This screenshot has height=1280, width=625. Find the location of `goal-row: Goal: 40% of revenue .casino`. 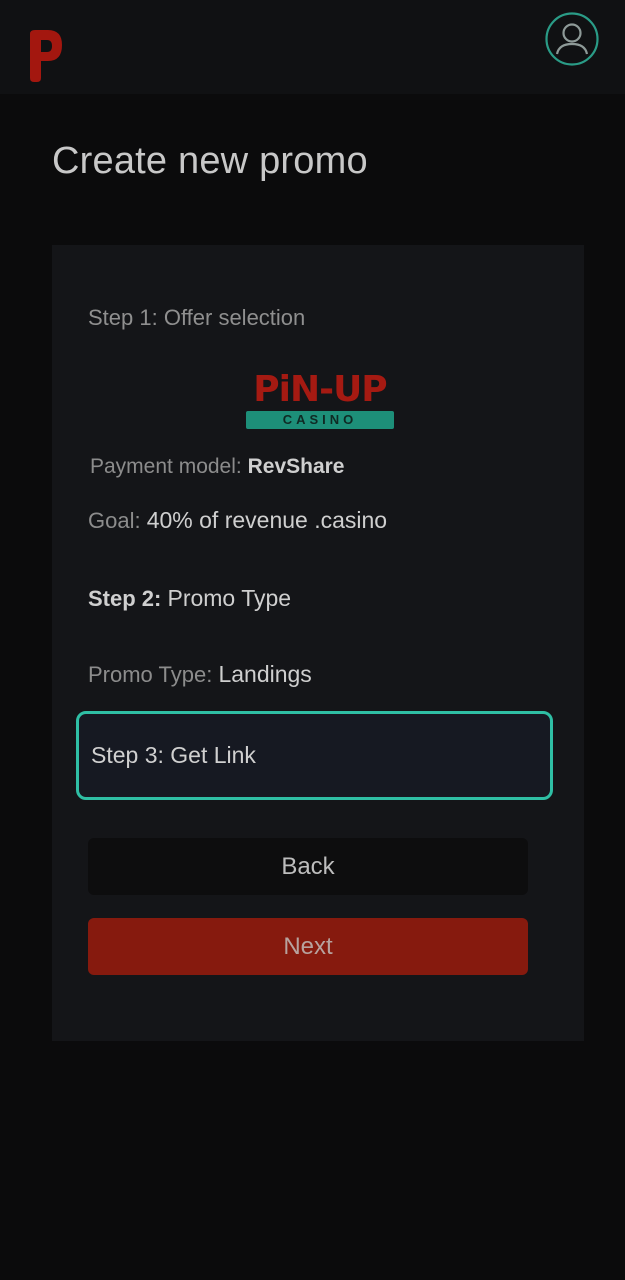

goal-row: Goal: 40% of revenue .casino is located at coordinates (237, 520).